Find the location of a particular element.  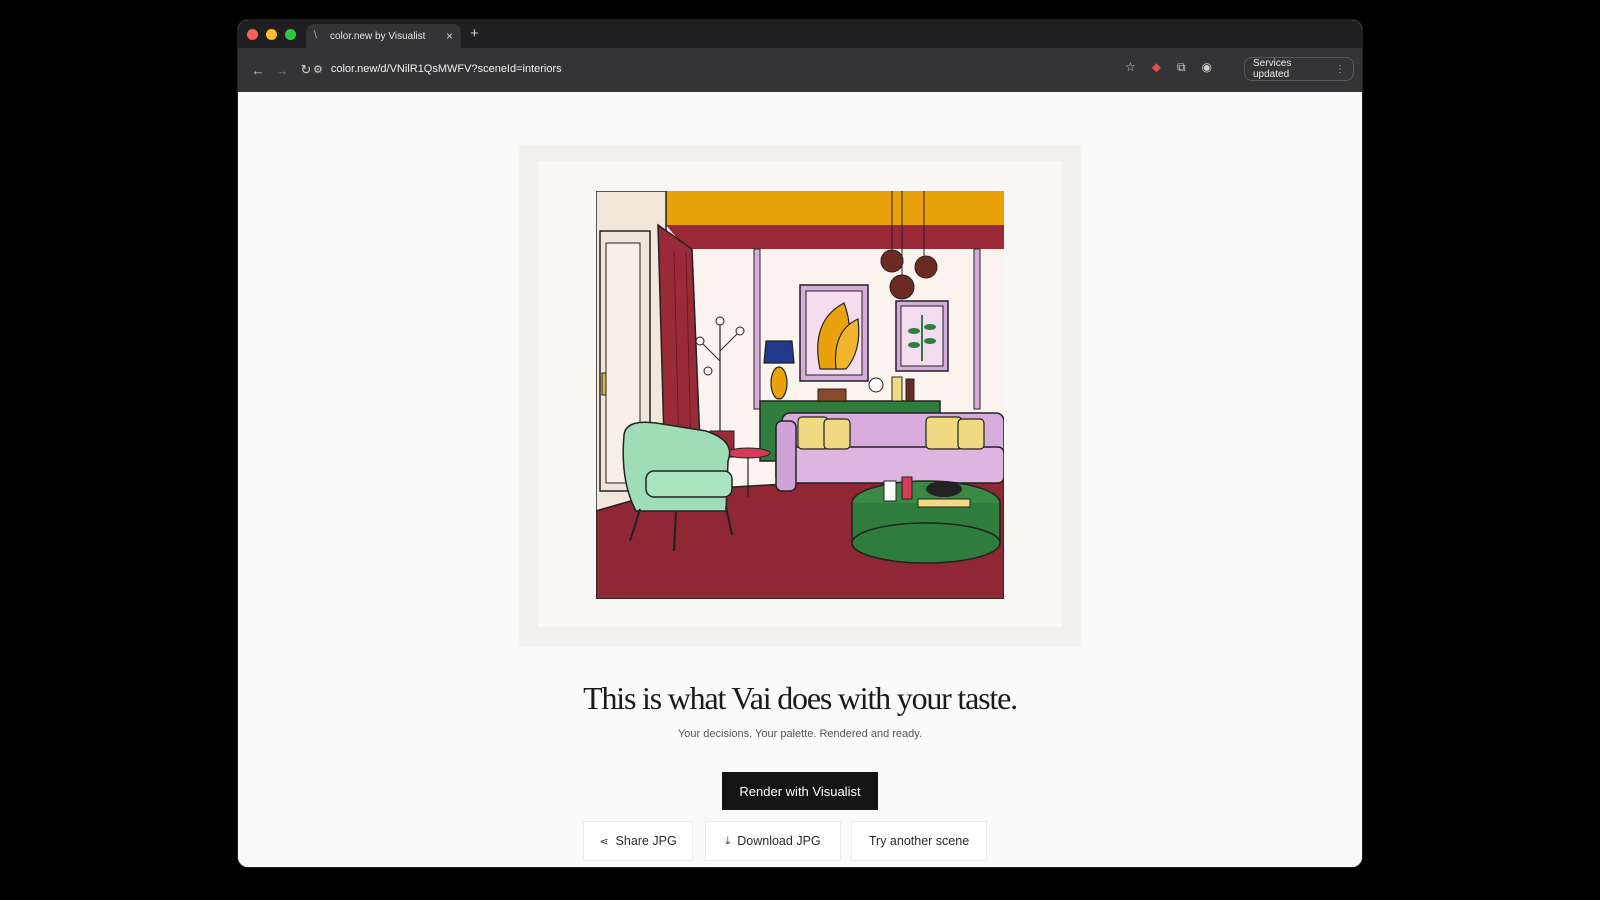

download-icon: ⤓ is located at coordinates (728, 840).